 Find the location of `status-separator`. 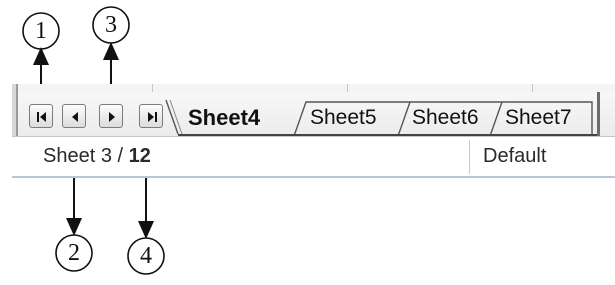

status-separator is located at coordinates (469, 157).